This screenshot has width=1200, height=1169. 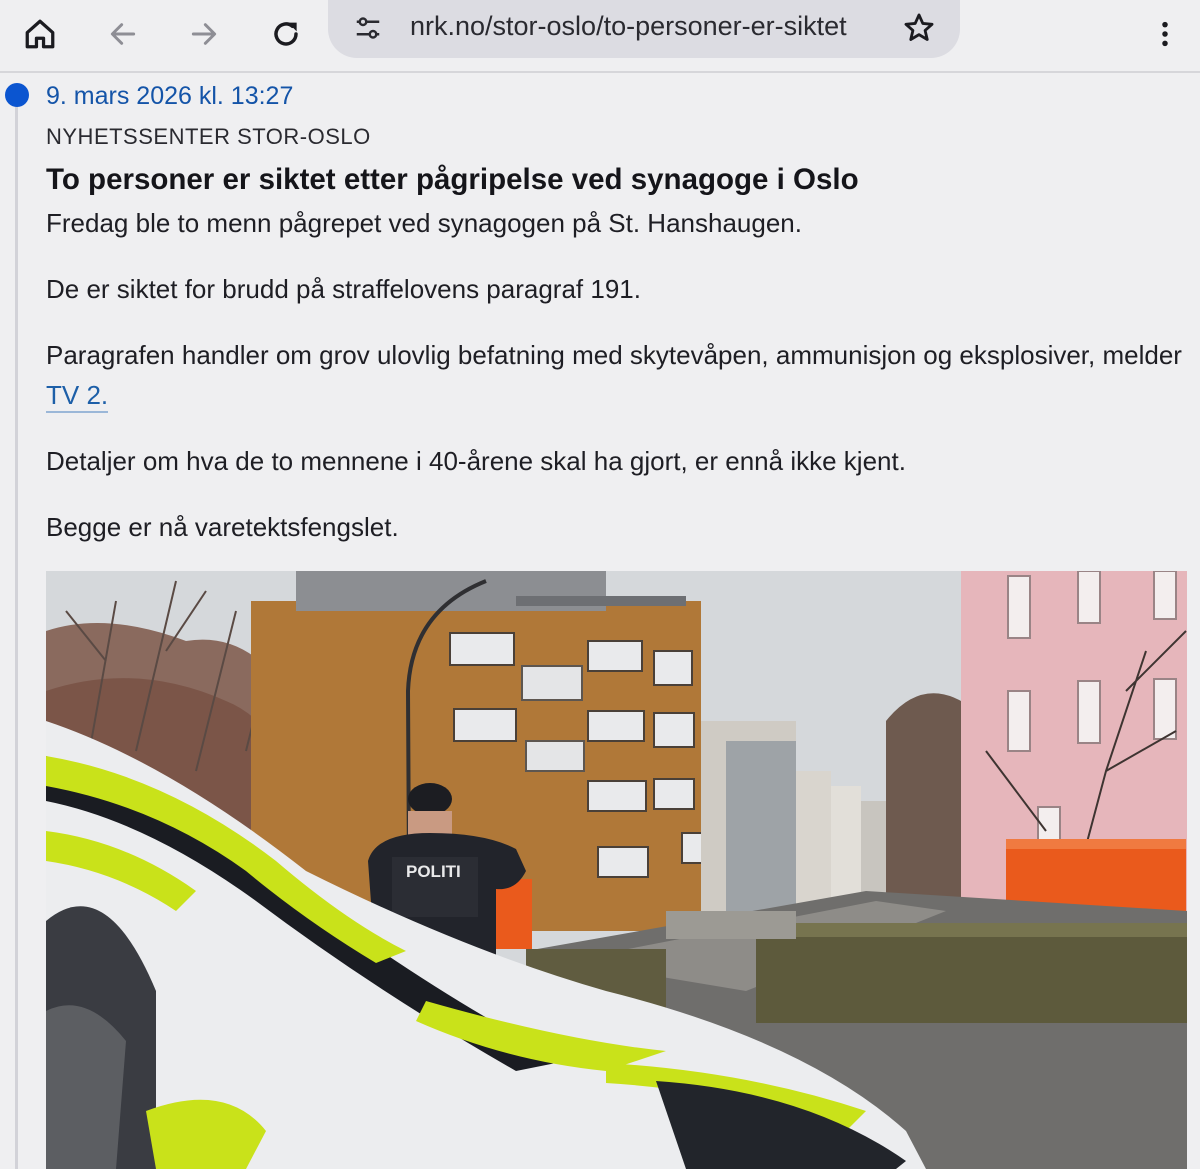 I want to click on vest-text: POLITI, so click(x=433, y=871).